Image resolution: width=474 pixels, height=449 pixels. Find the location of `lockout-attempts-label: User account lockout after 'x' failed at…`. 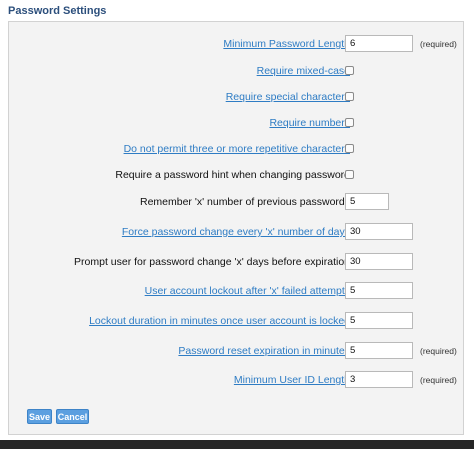

lockout-attempts-label: User account lockout after 'x' failed at… is located at coordinates (247, 291).